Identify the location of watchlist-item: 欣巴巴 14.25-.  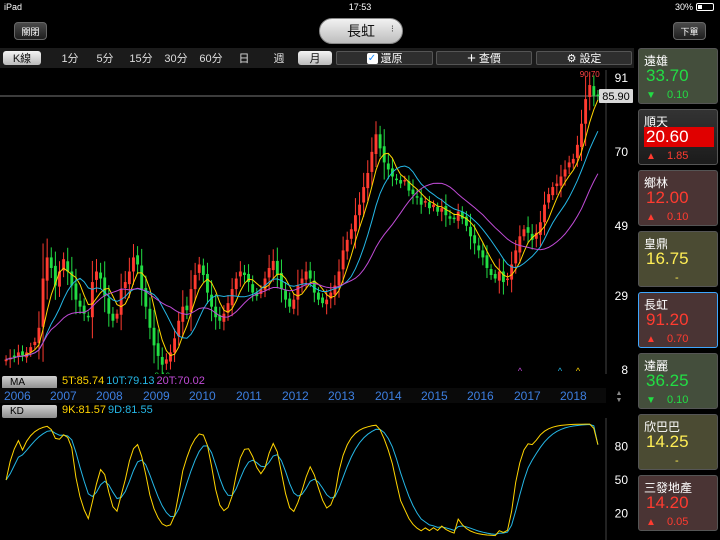
(678, 442).